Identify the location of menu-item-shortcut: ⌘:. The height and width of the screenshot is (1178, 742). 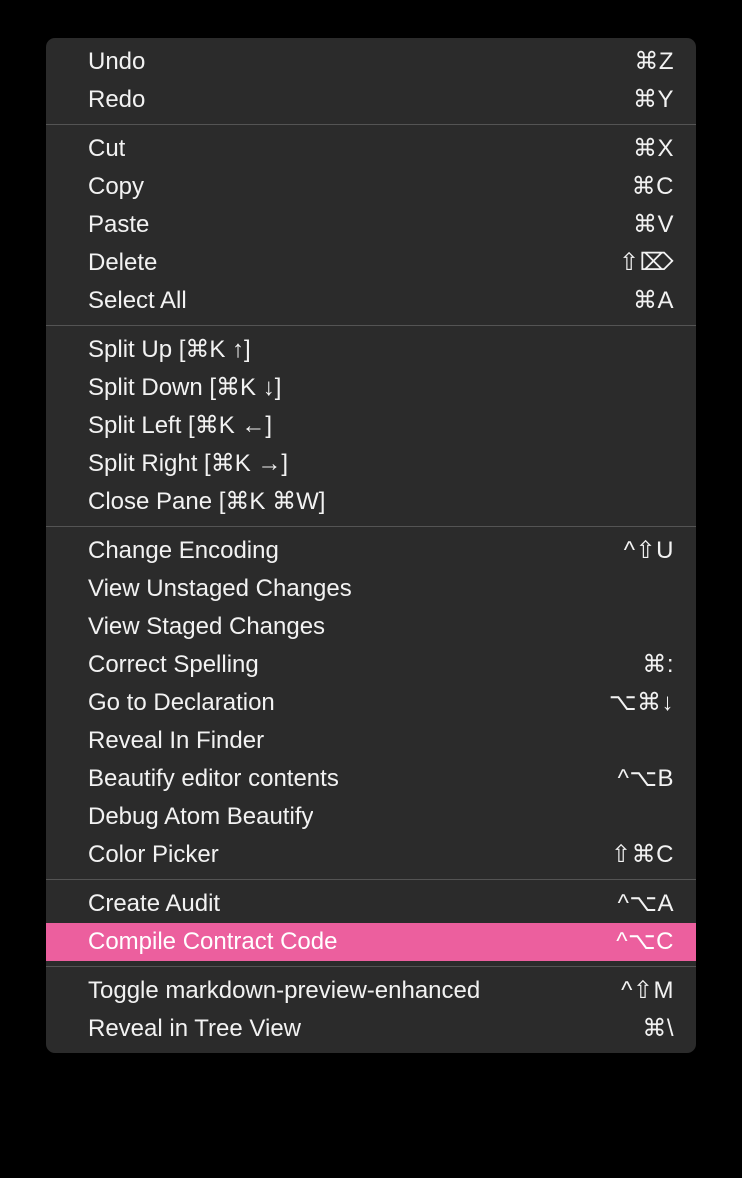
(658, 664).